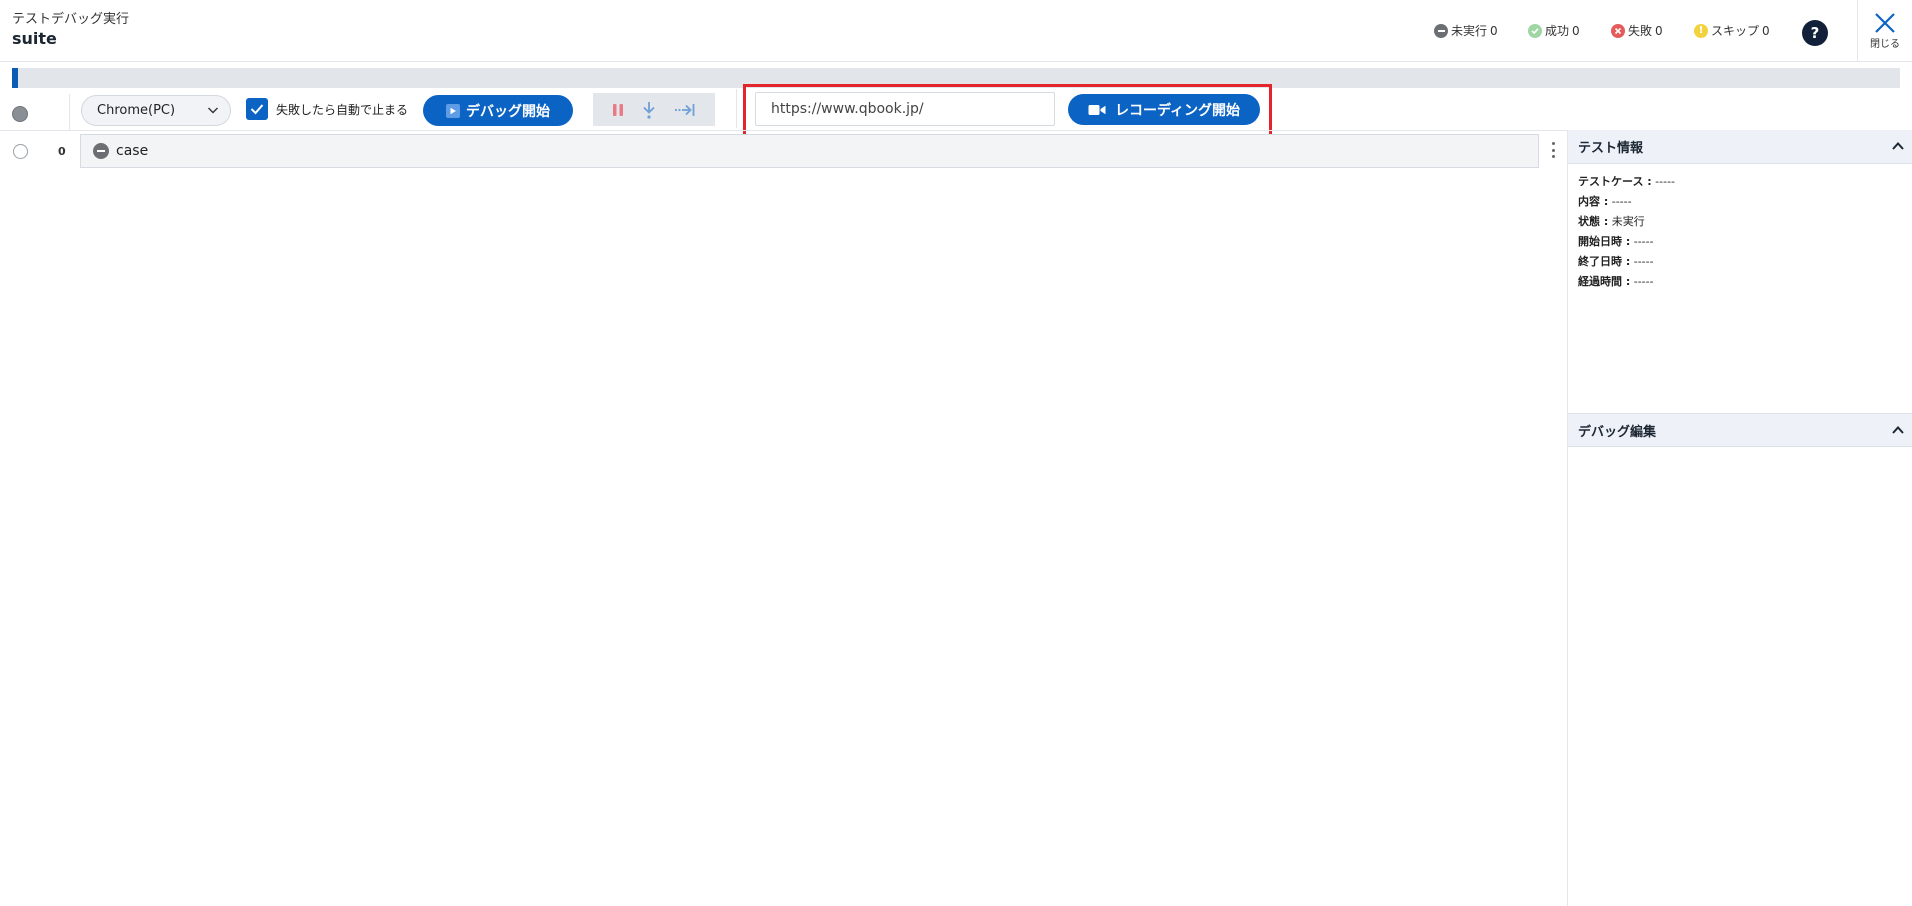  What do you see at coordinates (783, 130) in the screenshot?
I see `list-divider` at bounding box center [783, 130].